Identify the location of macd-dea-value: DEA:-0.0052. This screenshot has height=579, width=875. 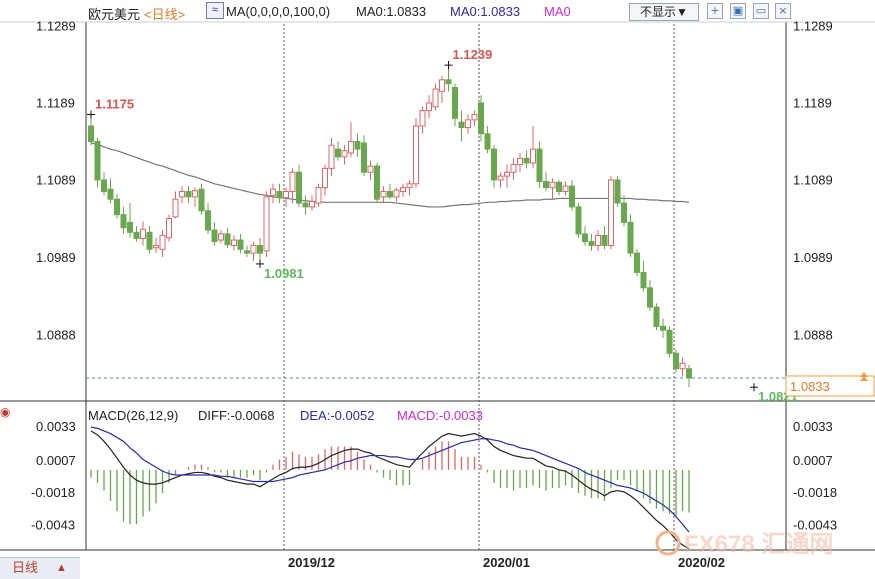
(337, 415).